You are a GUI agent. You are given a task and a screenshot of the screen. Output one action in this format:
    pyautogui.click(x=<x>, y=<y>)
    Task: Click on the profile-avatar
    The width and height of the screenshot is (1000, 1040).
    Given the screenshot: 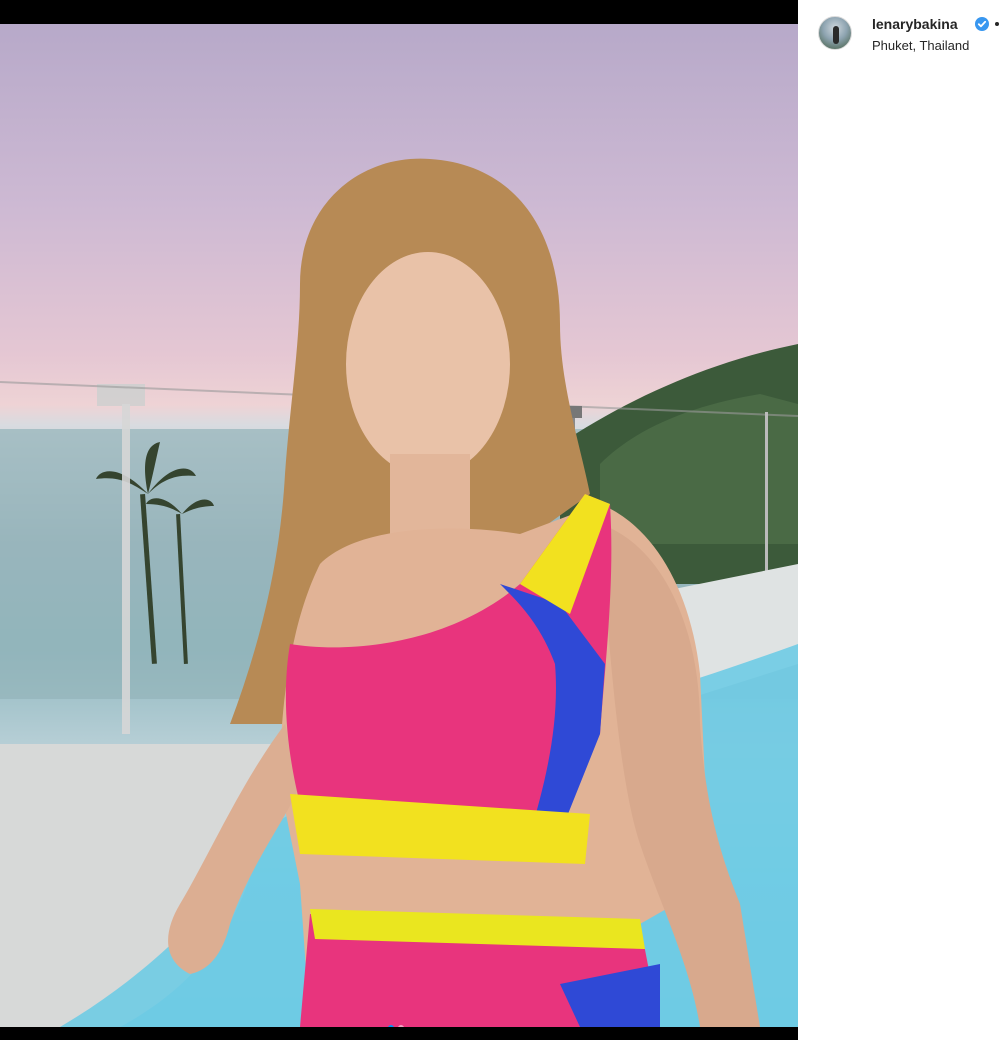 What is the action you would take?
    pyautogui.click(x=835, y=33)
    